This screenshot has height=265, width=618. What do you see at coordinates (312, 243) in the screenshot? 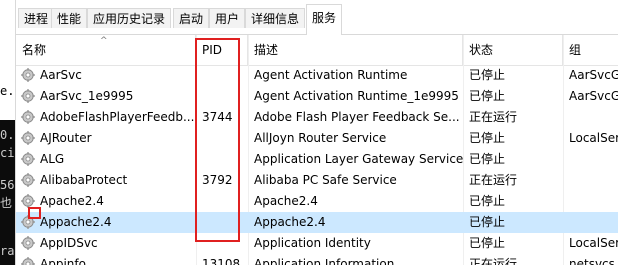
I see `service-description: Application Identity` at bounding box center [312, 243].